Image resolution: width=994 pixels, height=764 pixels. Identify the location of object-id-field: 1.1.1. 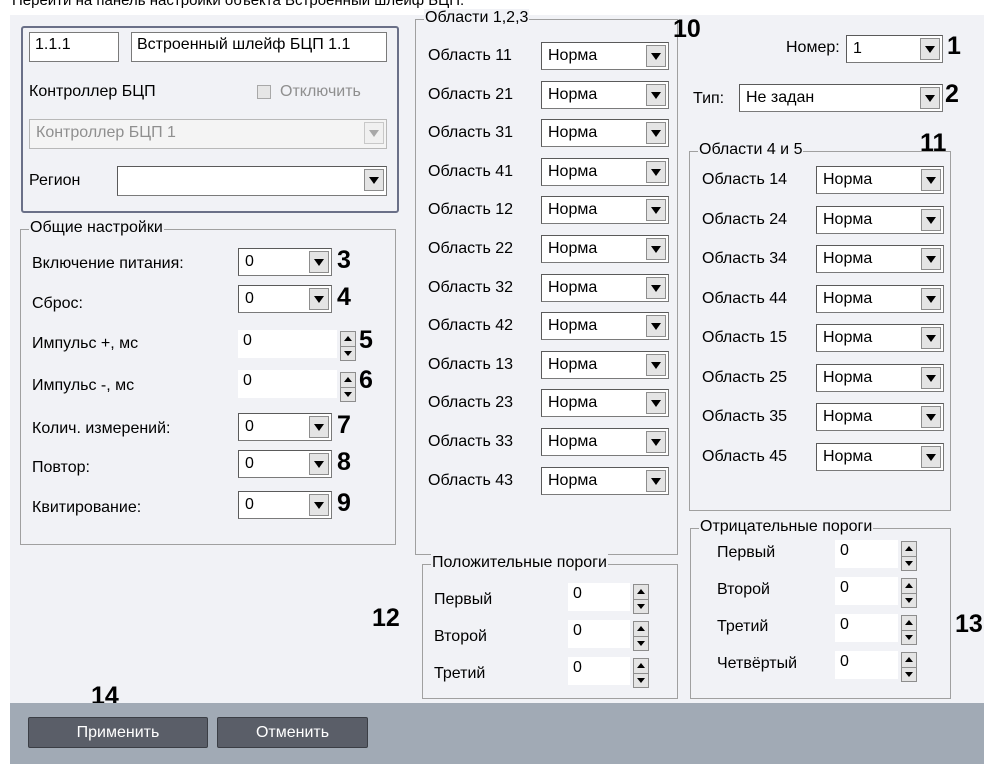
(74, 47).